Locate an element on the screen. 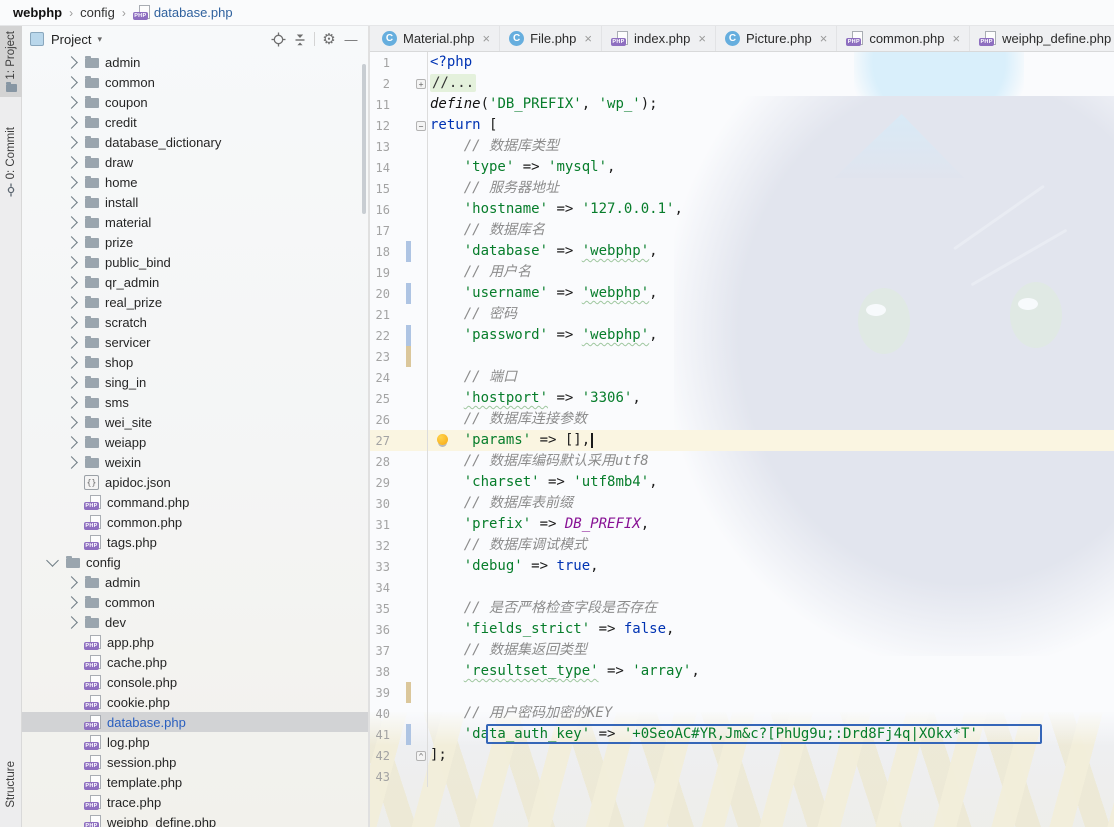  settings-gear-icon: ⚙ is located at coordinates (329, 39).